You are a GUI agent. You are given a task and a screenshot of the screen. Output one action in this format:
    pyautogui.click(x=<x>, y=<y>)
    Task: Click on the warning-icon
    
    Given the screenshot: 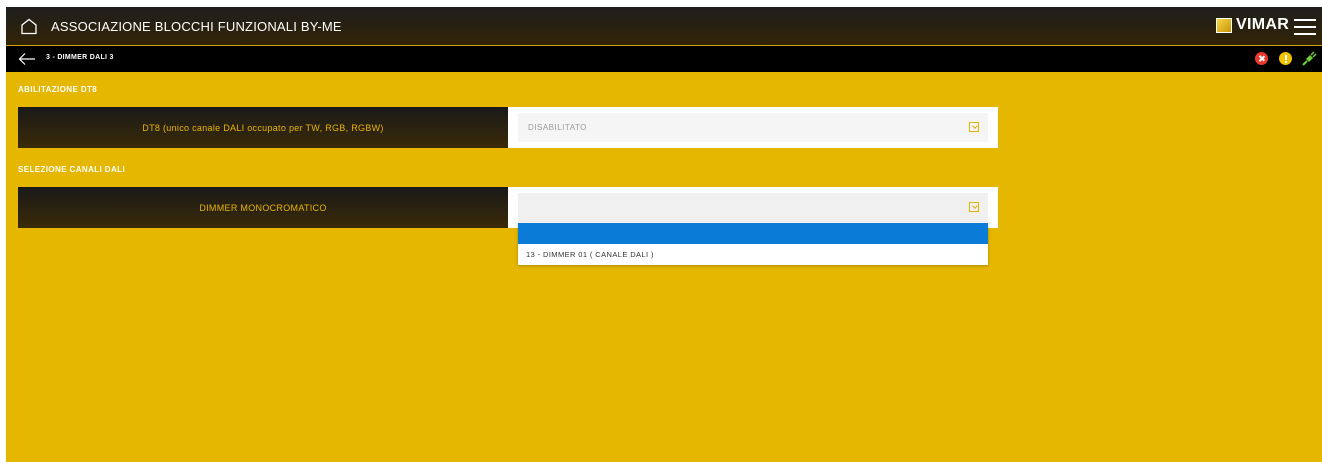 What is the action you would take?
    pyautogui.click(x=1285, y=58)
    